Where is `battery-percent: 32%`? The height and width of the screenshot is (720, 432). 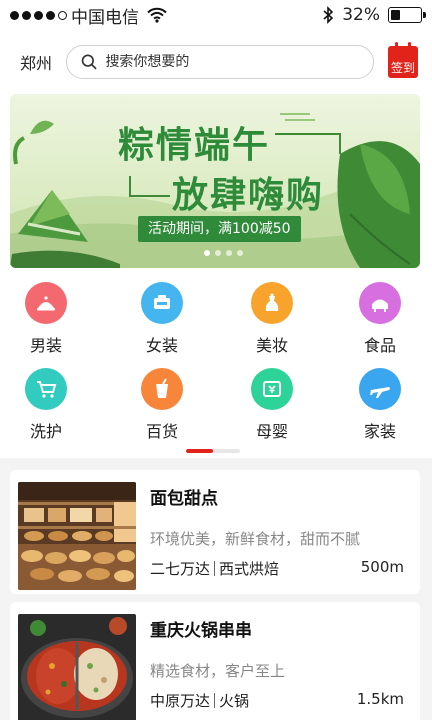 battery-percent: 32% is located at coordinates (361, 15).